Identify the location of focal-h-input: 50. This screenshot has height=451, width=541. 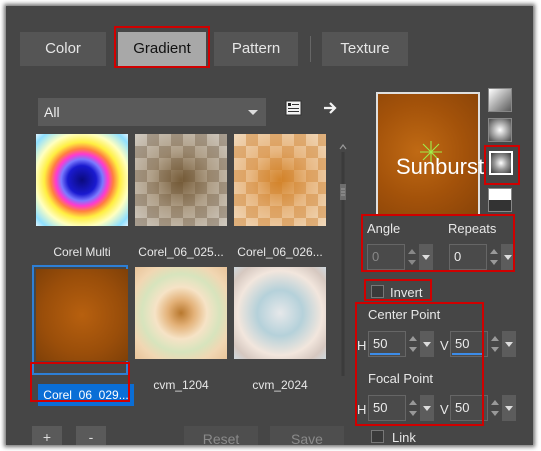
(387, 408).